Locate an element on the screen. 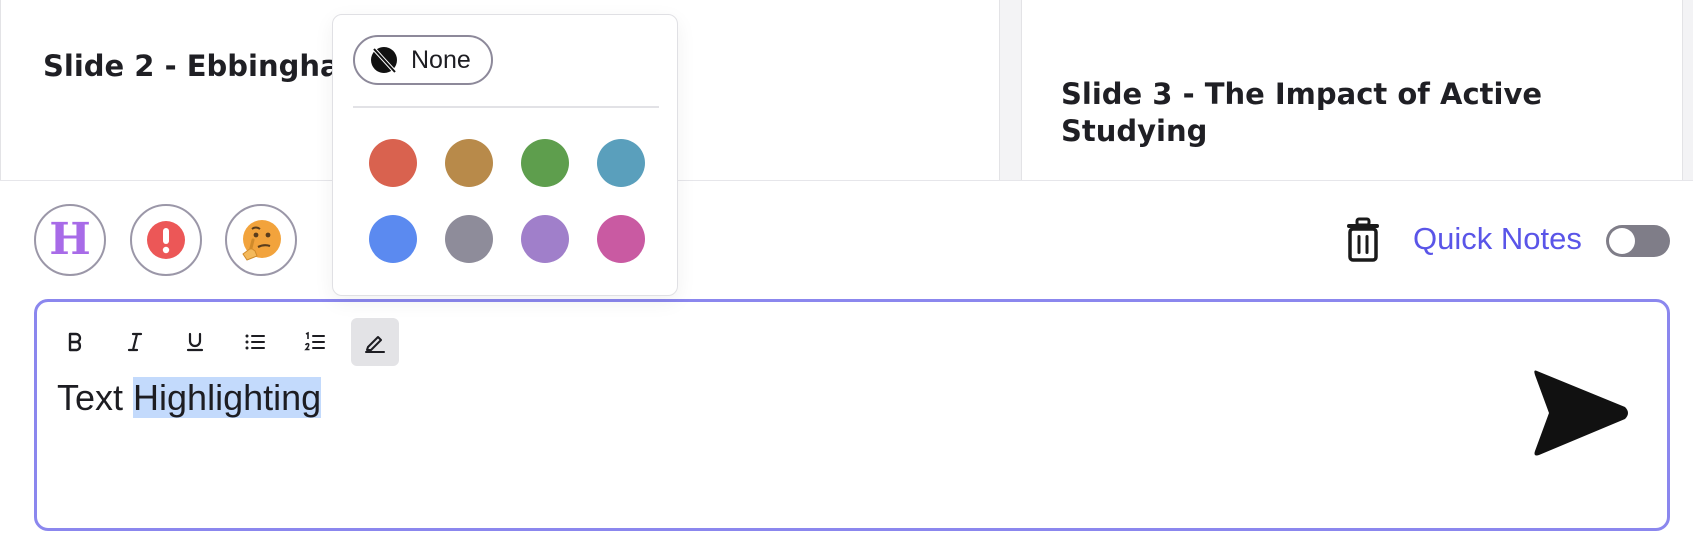 The image size is (1693, 546). popover-divider is located at coordinates (506, 107).